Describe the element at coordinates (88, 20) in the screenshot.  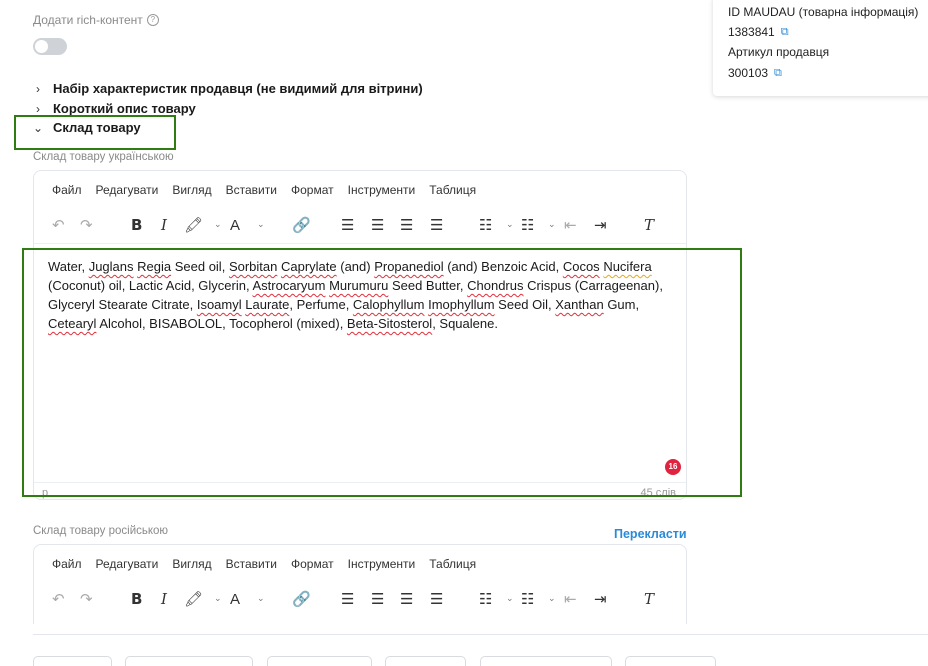
I see `rich-content-label-text: Додати rich-контент` at that location.